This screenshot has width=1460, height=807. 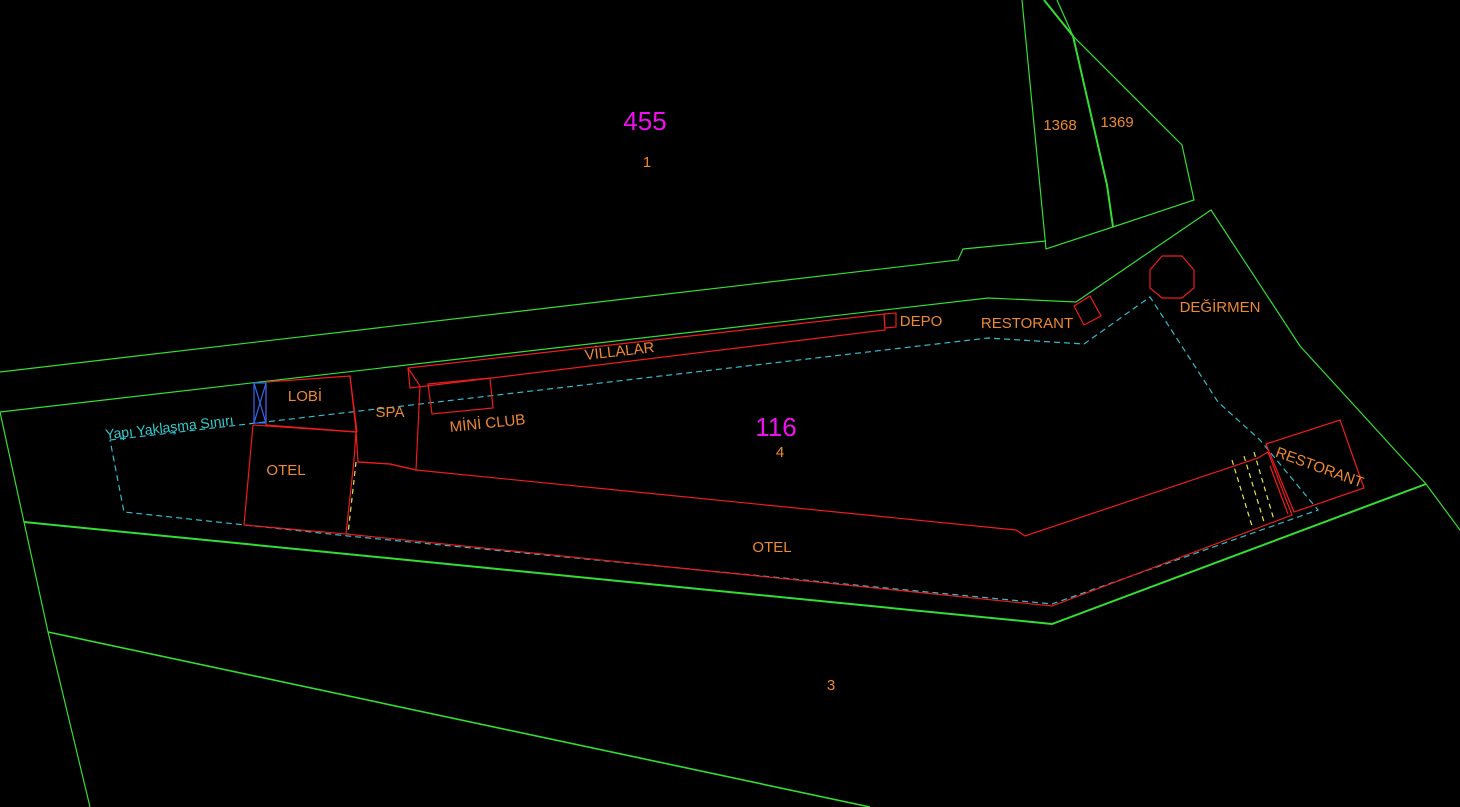 I want to click on yellow-dashed-lines, so click(x=811, y=493).